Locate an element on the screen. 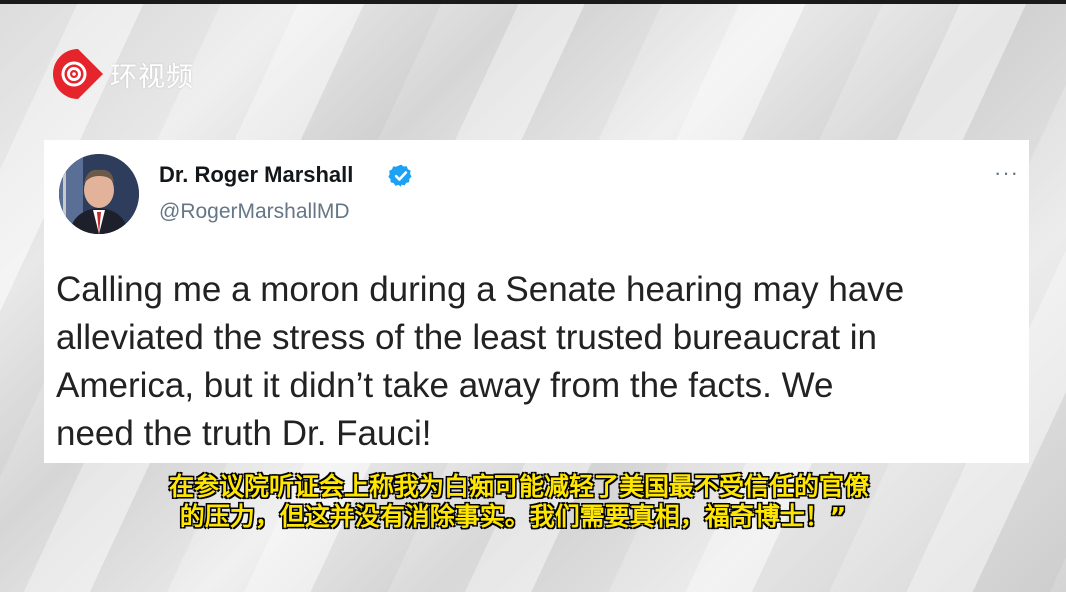  play-circle-logo-icon is located at coordinates (77, 74).